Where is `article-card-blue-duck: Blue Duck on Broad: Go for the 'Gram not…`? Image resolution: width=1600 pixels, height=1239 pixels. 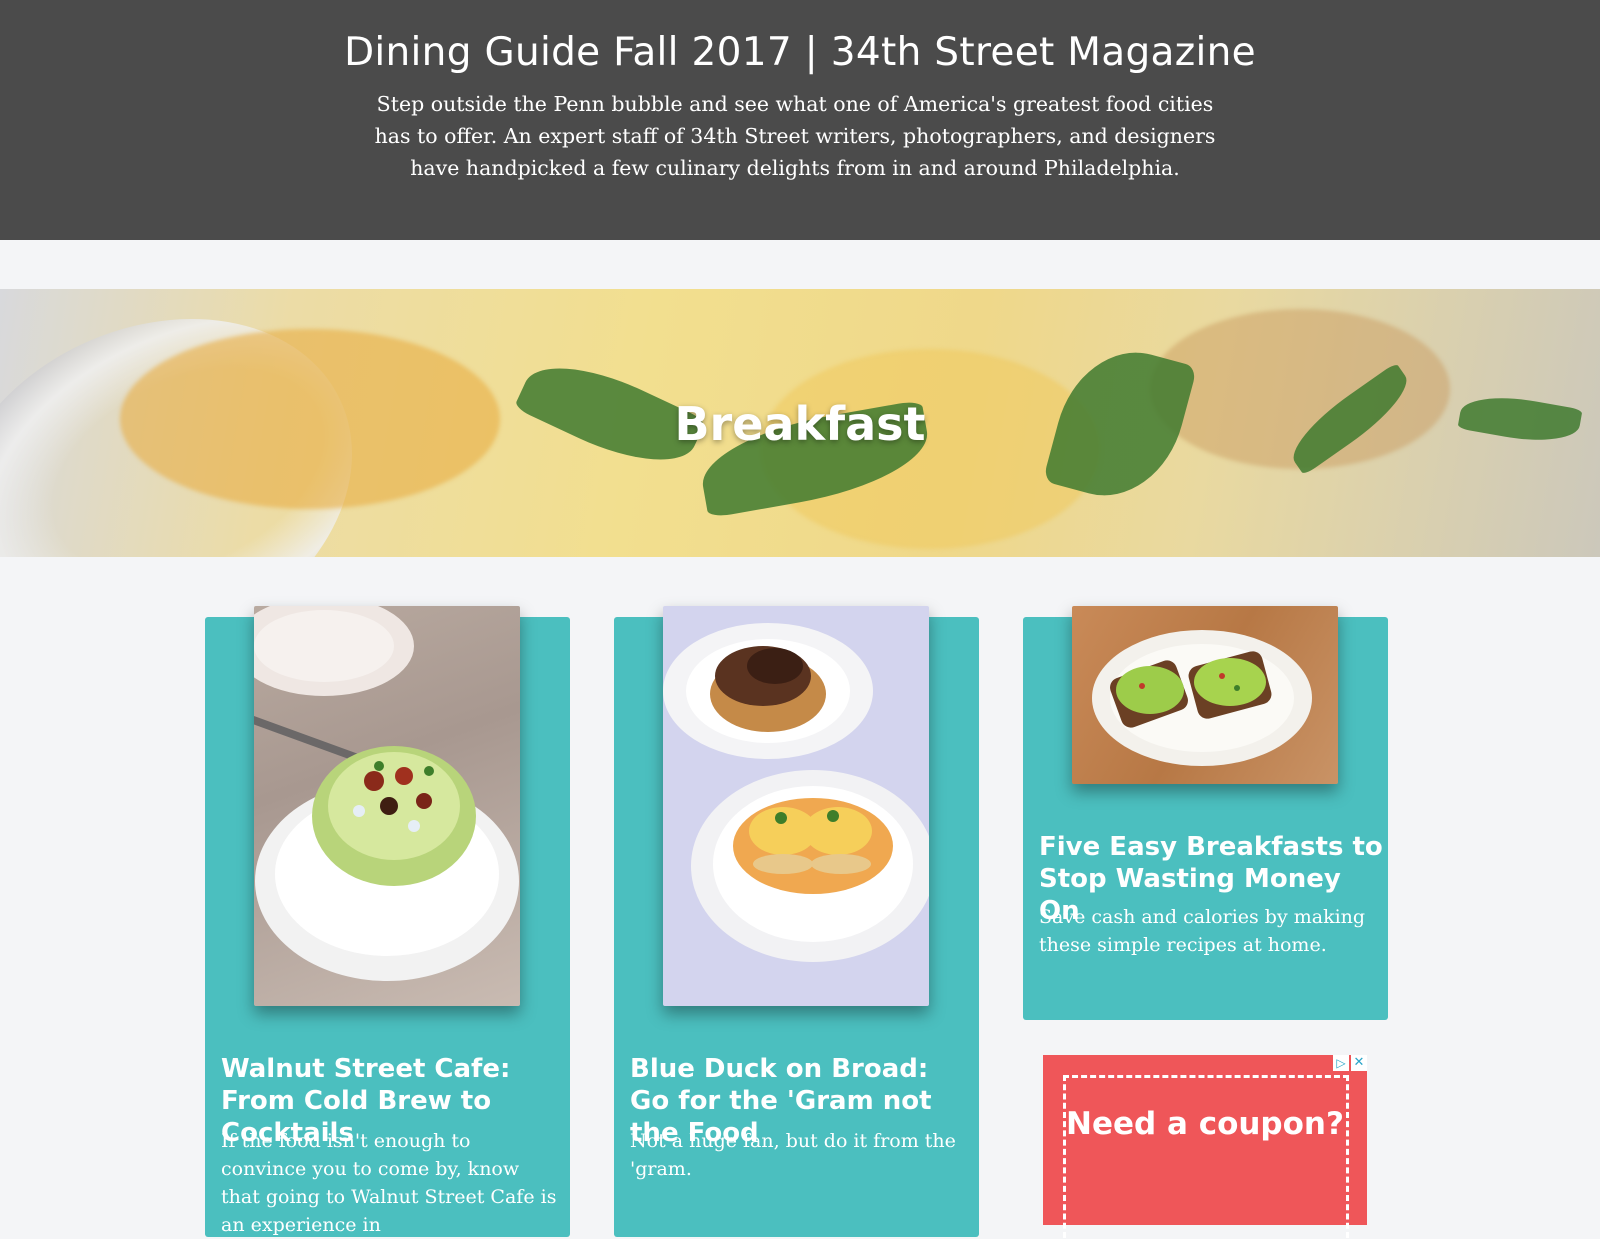
article-card-blue-duck: Blue Duck on Broad: Go for the 'Gram not… is located at coordinates (796, 921).